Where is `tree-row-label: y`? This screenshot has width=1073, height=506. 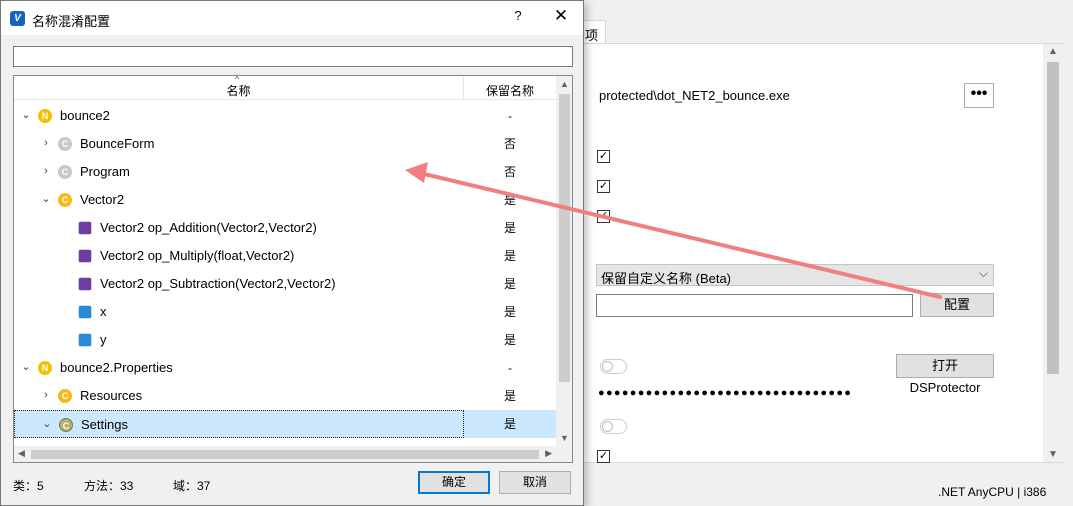 tree-row-label: y is located at coordinates (103, 339).